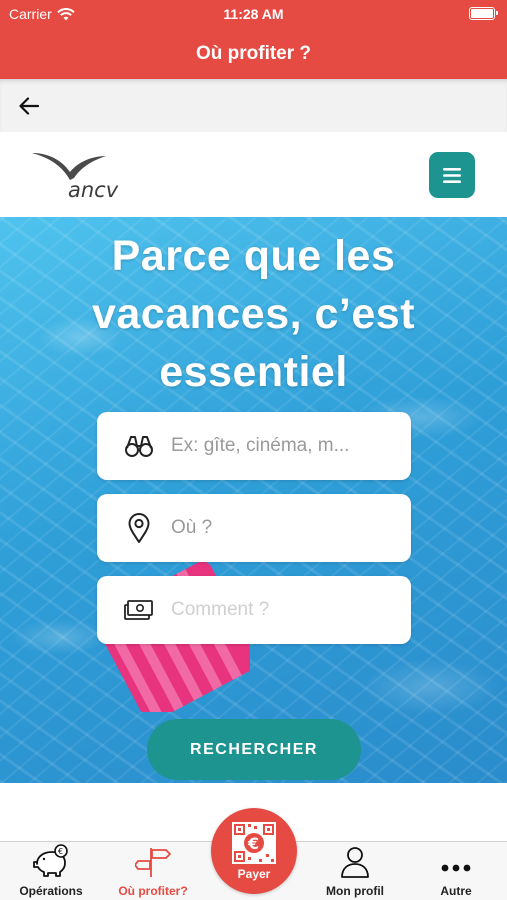 The image size is (507, 900). I want to click on hamburger-menu-button, so click(452, 175).